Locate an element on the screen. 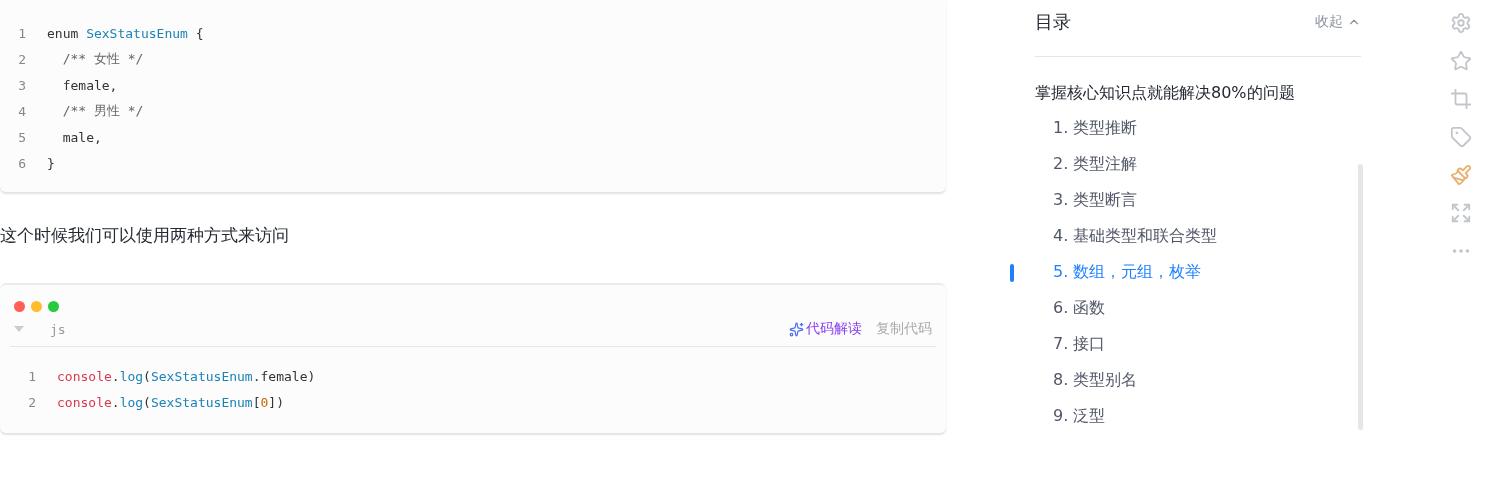 The width and height of the screenshot is (1497, 478). toc-item: 5. 数组，元组，枚举 is located at coordinates (1198, 272).